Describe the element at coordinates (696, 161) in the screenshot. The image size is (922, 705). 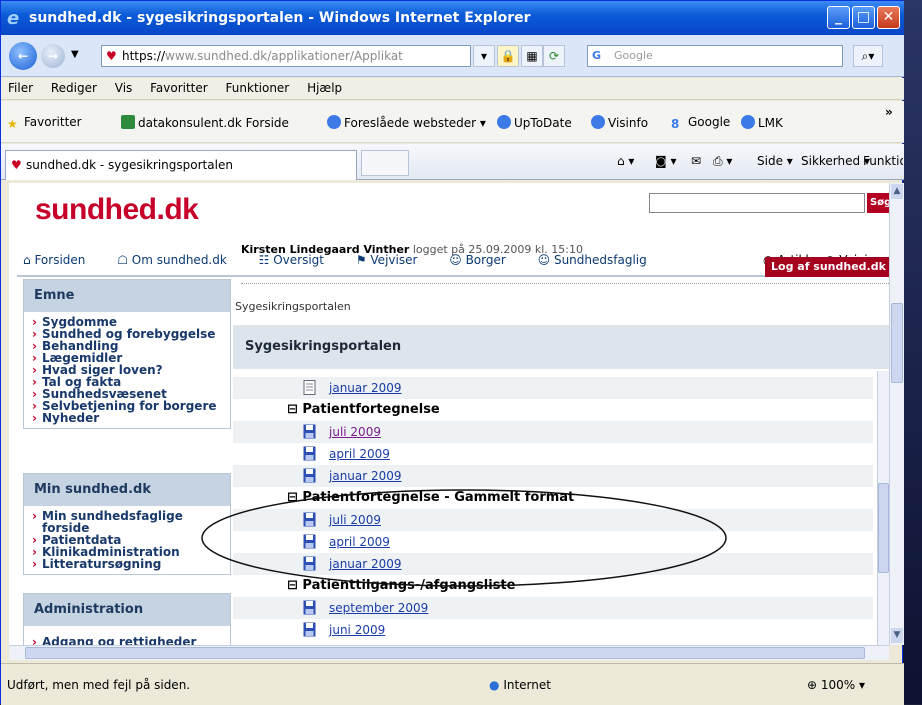
I see `mail-icon: ✉` at that location.